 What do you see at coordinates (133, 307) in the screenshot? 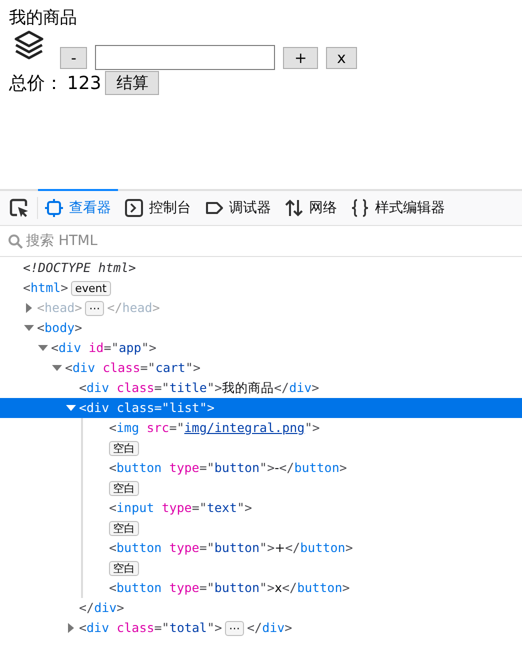
I see `code-line: </head>` at bounding box center [133, 307].